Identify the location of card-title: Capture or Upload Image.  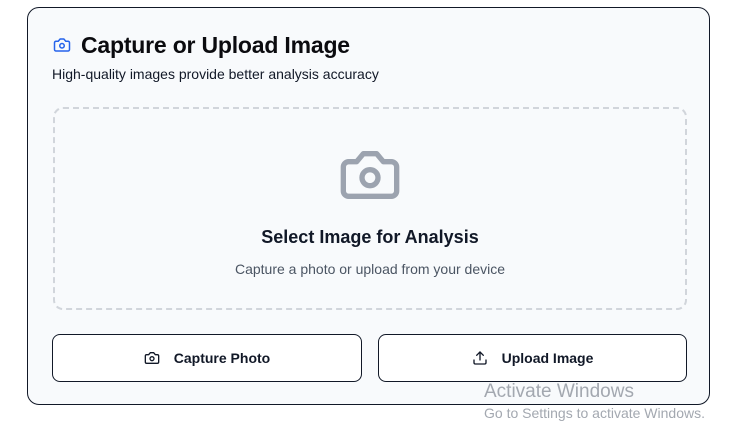
(215, 45).